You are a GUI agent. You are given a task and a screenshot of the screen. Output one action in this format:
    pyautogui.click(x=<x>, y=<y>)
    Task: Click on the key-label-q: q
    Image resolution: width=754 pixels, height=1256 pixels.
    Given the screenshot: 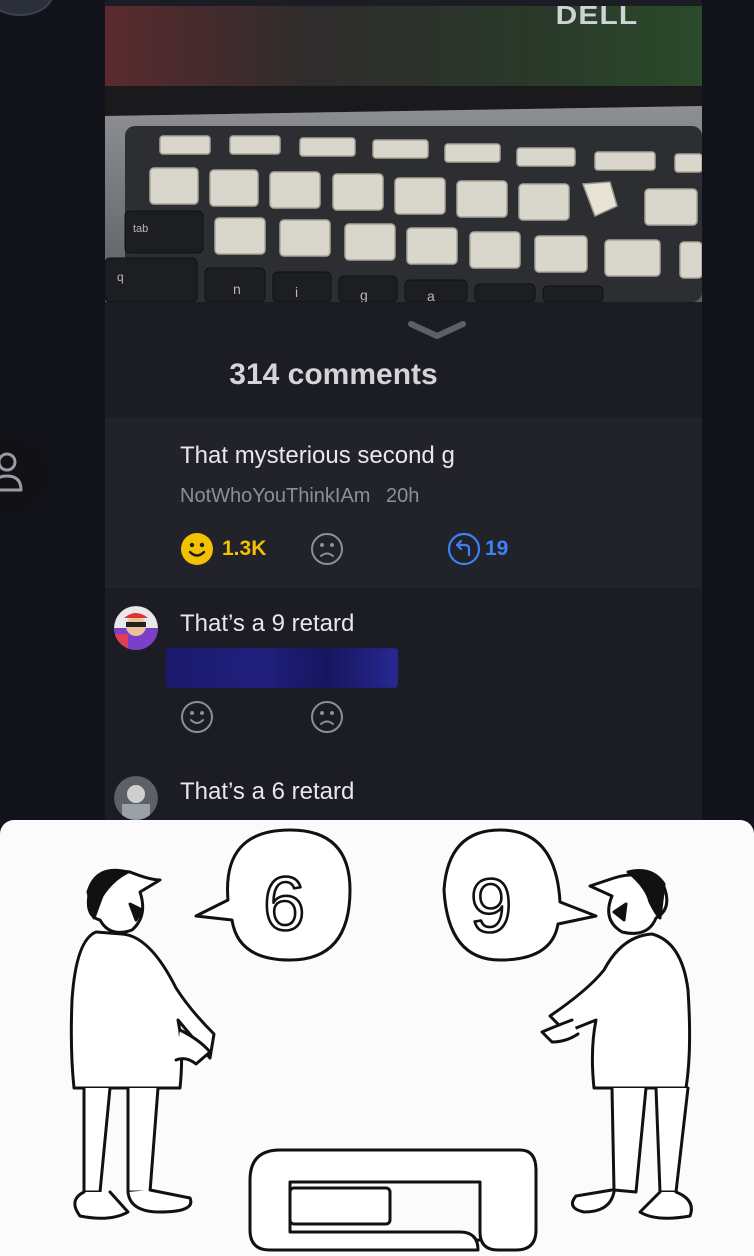 What is the action you would take?
    pyautogui.click(x=120, y=277)
    